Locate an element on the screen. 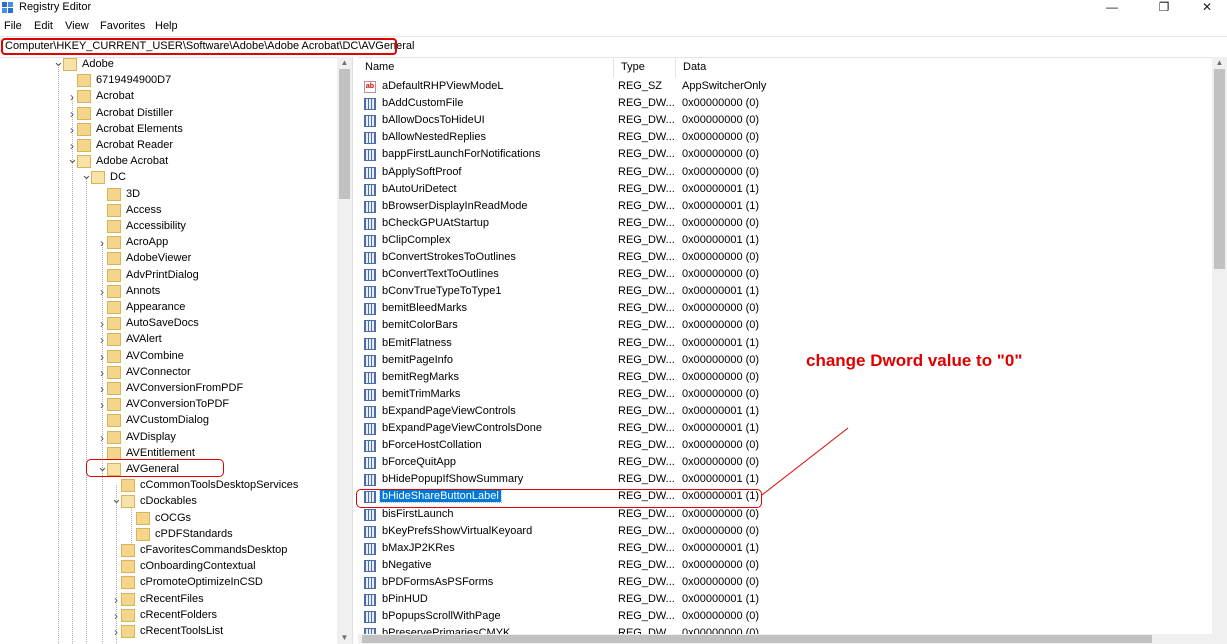  tree-item: ⌄ DC is located at coordinates (168, 177).